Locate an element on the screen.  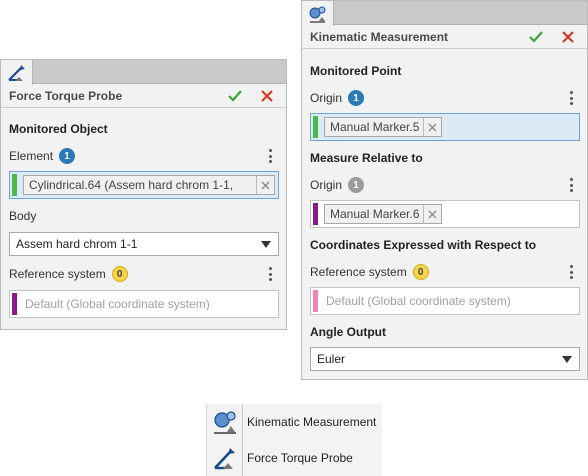
force-torque-probe-tab is located at coordinates (17, 72).